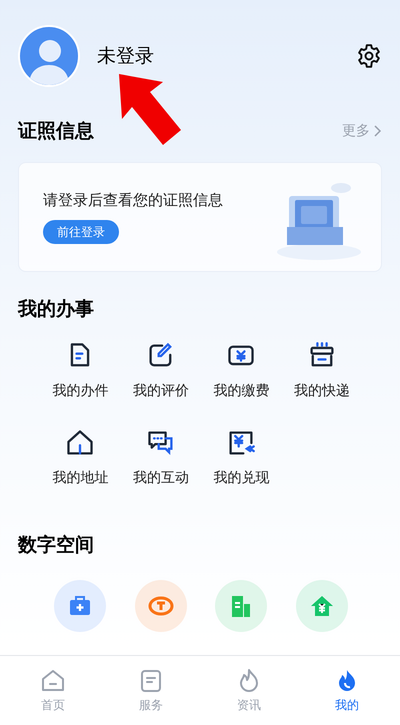 The width and height of the screenshot is (400, 725). Describe the element at coordinates (241, 458) in the screenshot. I see `service-item: 我的兑现` at that location.